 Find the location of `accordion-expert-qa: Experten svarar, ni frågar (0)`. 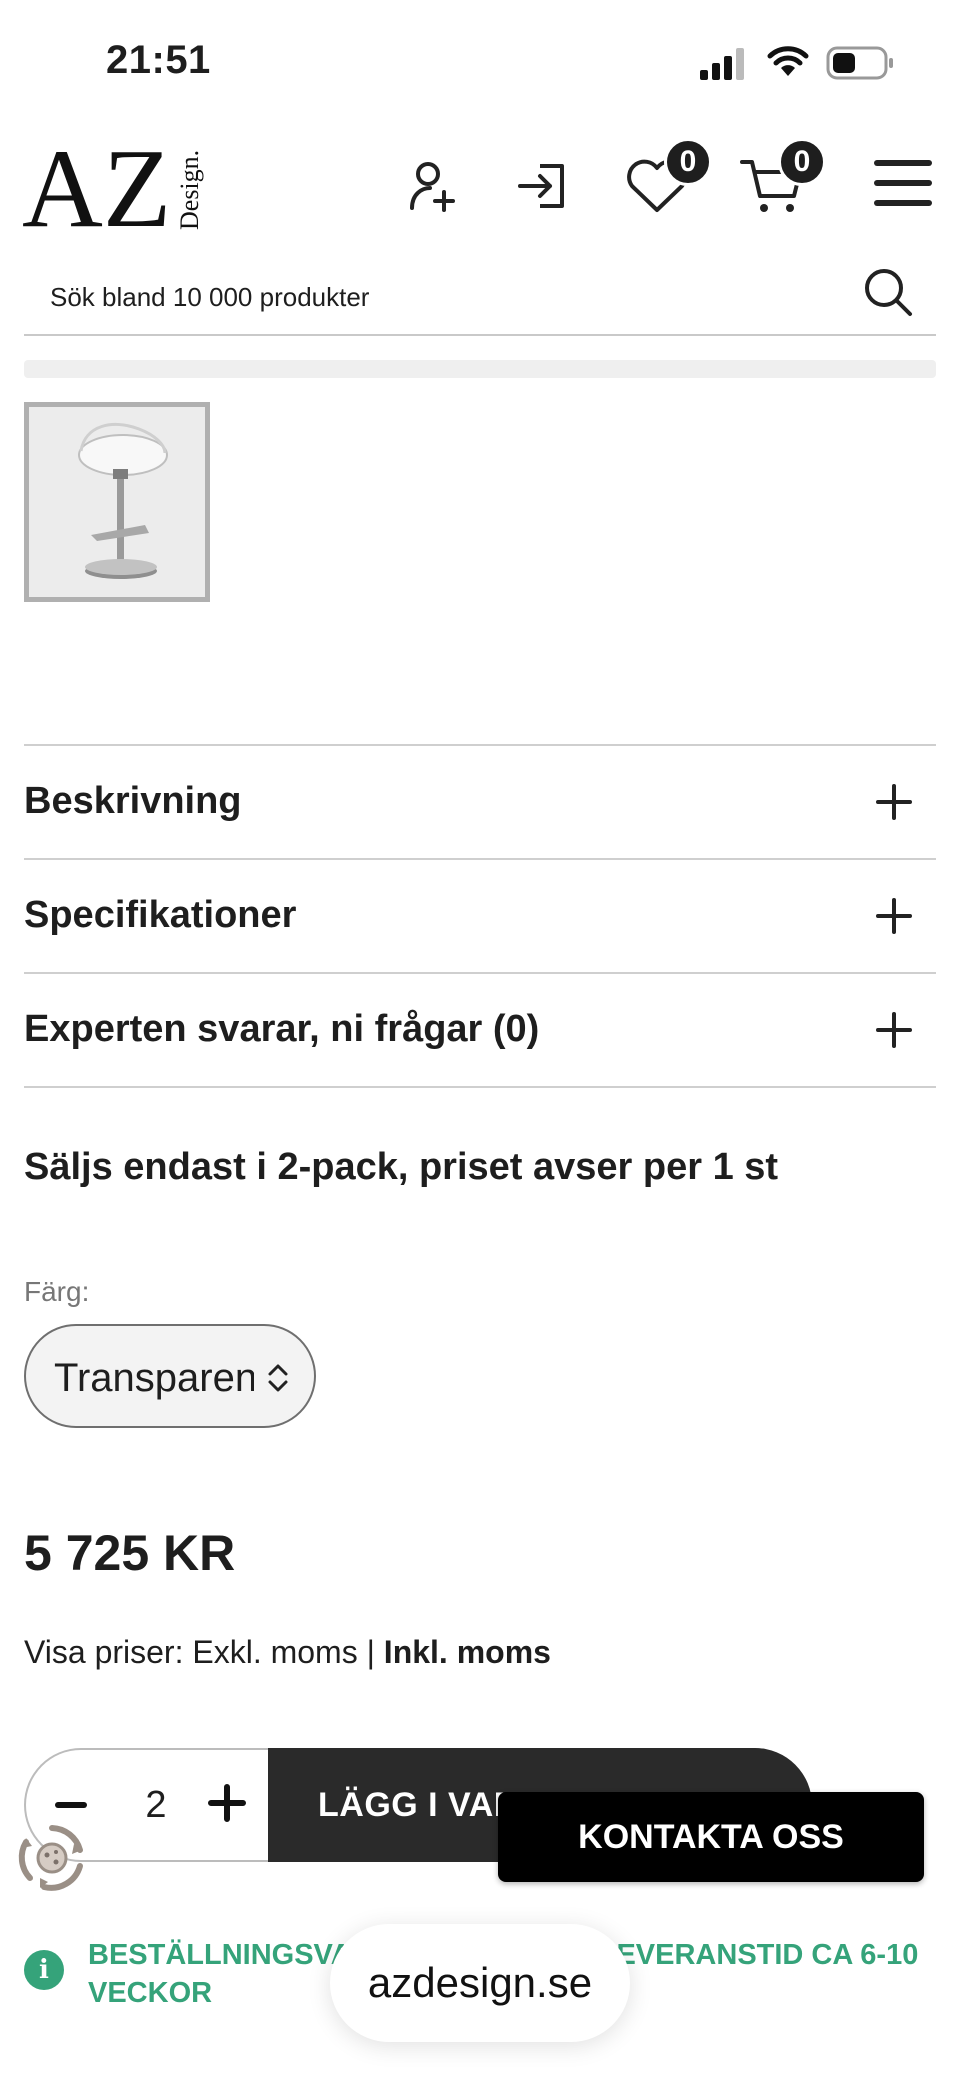

accordion-expert-qa: Experten svarar, ni frågar (0) is located at coordinates (480, 1029).